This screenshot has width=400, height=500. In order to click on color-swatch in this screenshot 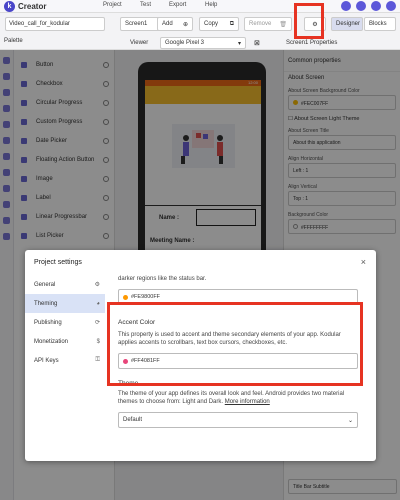, I will do `click(125, 297)`.